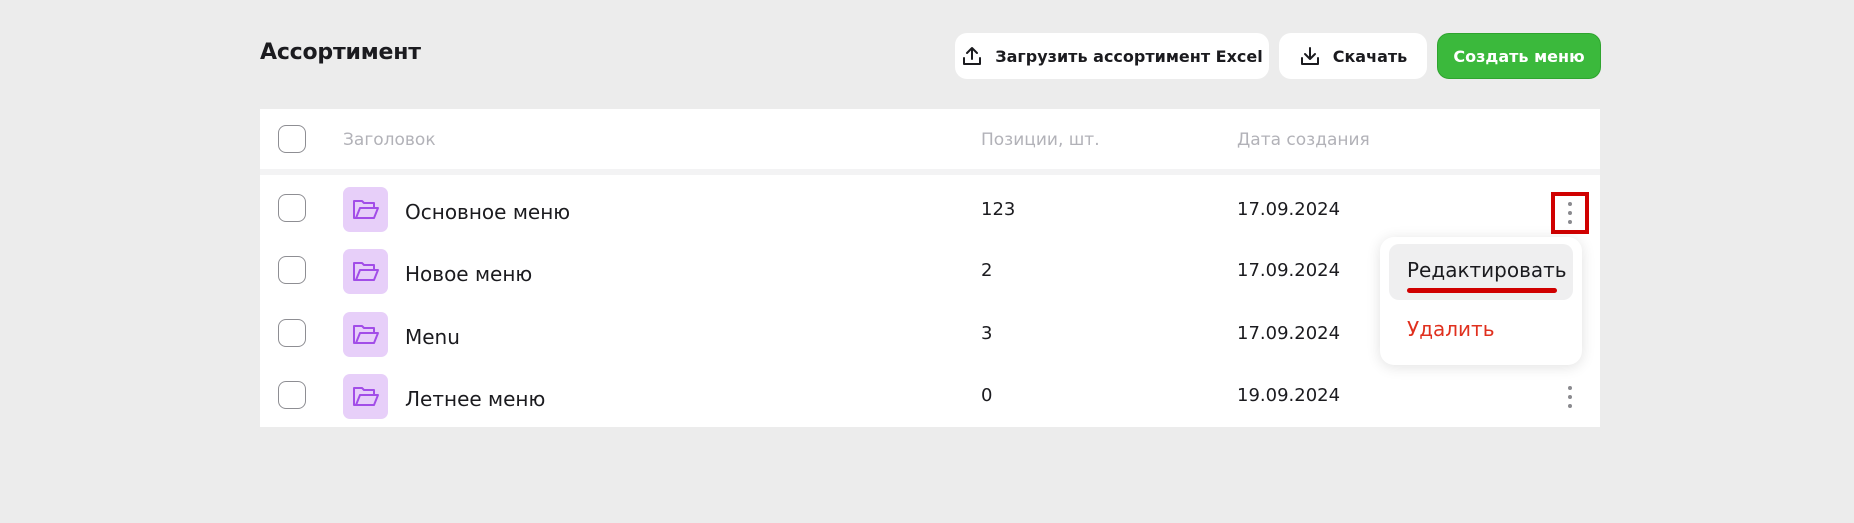 This screenshot has width=1854, height=523. What do you see at coordinates (340, 52) in the screenshot?
I see `page-title: Ассортимент` at bounding box center [340, 52].